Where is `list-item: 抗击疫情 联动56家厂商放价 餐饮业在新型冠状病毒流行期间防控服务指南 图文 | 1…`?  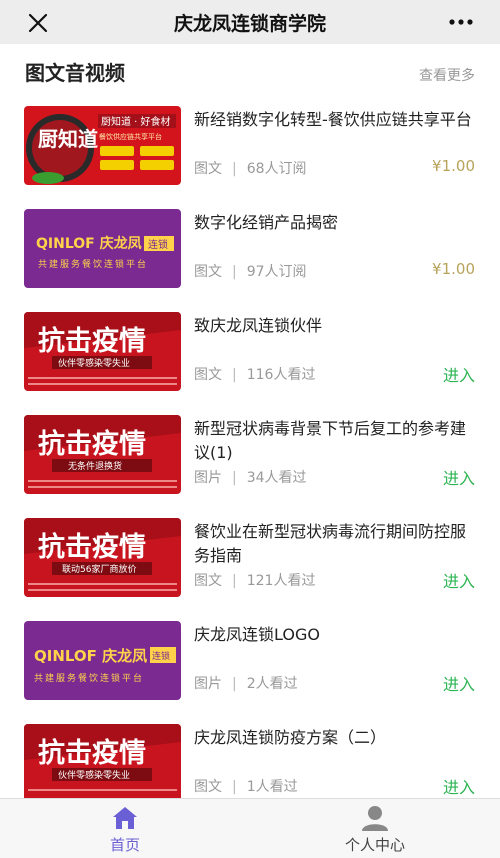 list-item: 抗击疫情 联动56家厂商放价 餐饮业在新型冠状病毒流行期间防控服务指南 图文 | 1… is located at coordinates (250, 557).